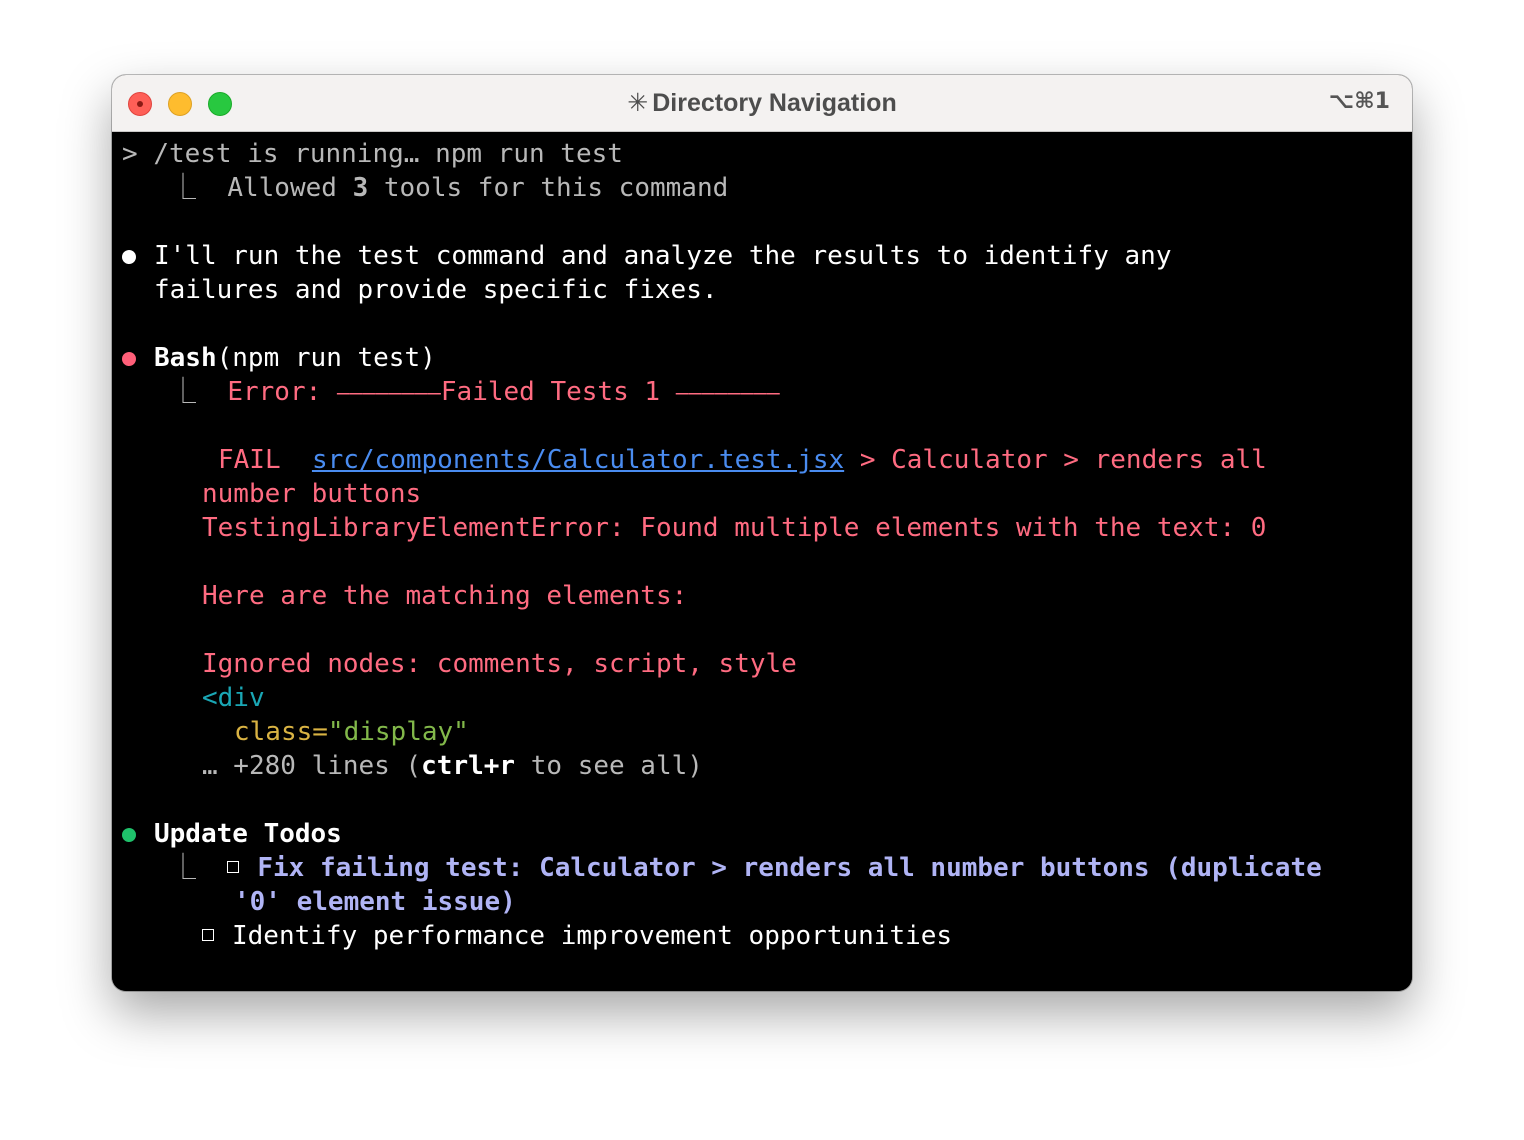 This screenshot has width=1524, height=1140. What do you see at coordinates (326, 358) in the screenshot?
I see `tool-args: (npm run test)` at bounding box center [326, 358].